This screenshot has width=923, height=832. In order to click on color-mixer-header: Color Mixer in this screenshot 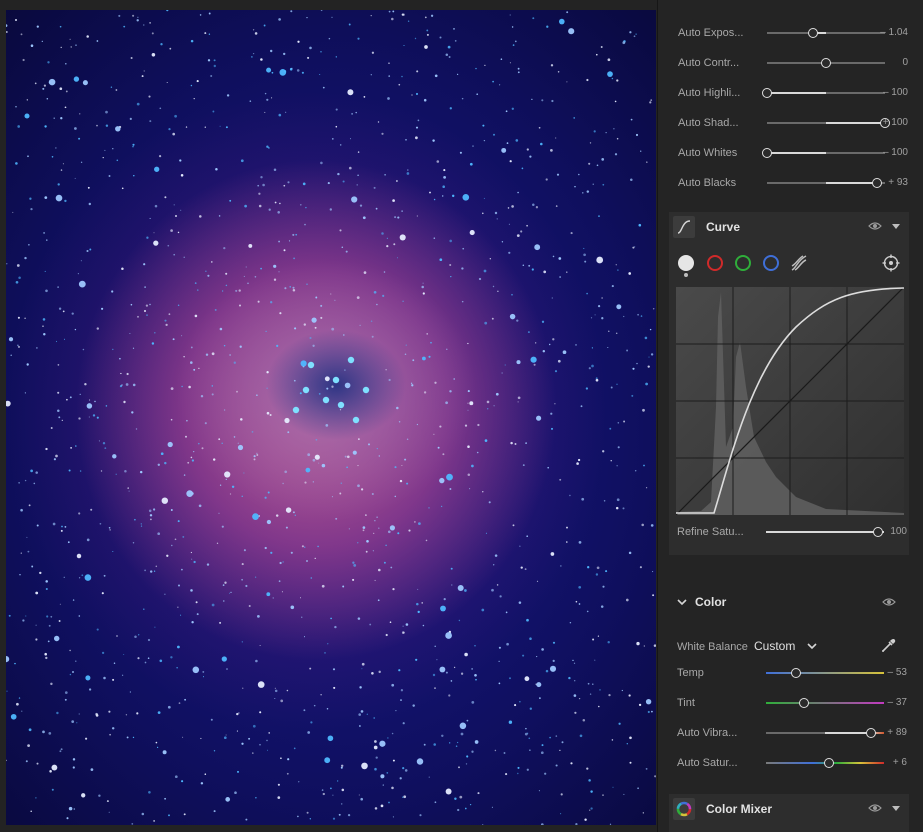, I will do `click(789, 809)`.